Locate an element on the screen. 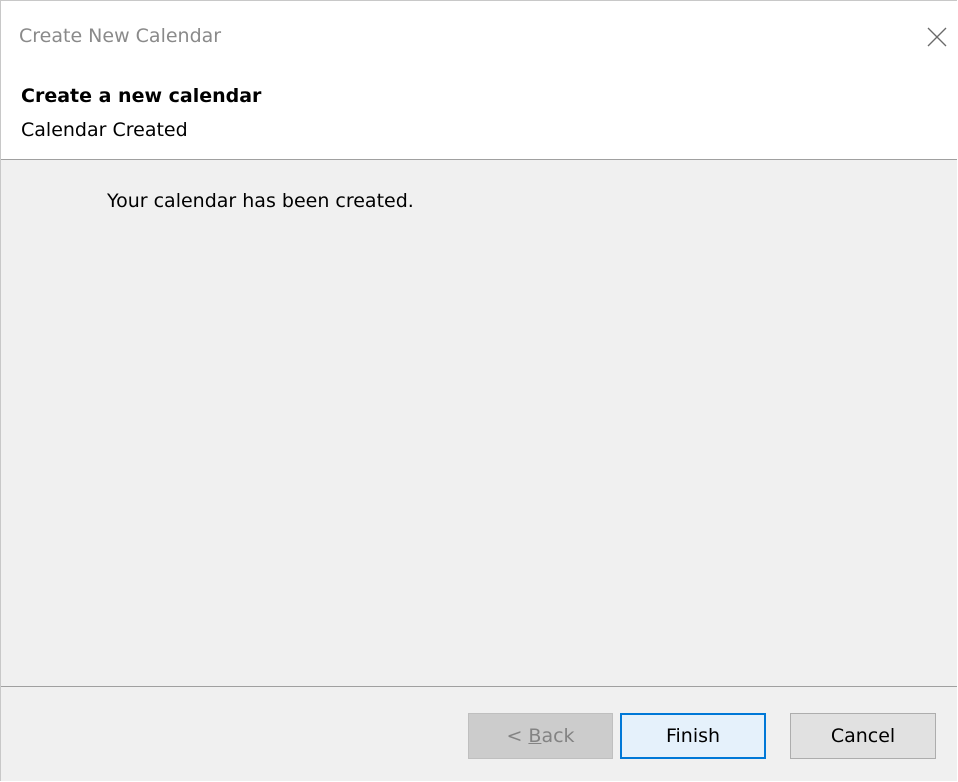 This screenshot has width=958, height=782. status-message: Your calendar has been created. is located at coordinates (260, 201).